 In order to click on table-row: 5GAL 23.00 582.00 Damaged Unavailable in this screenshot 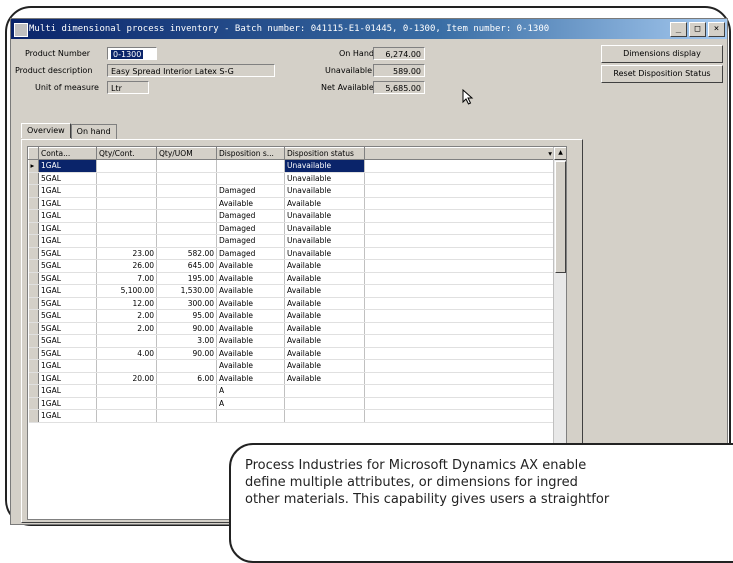, I will do `click(291, 253)`.